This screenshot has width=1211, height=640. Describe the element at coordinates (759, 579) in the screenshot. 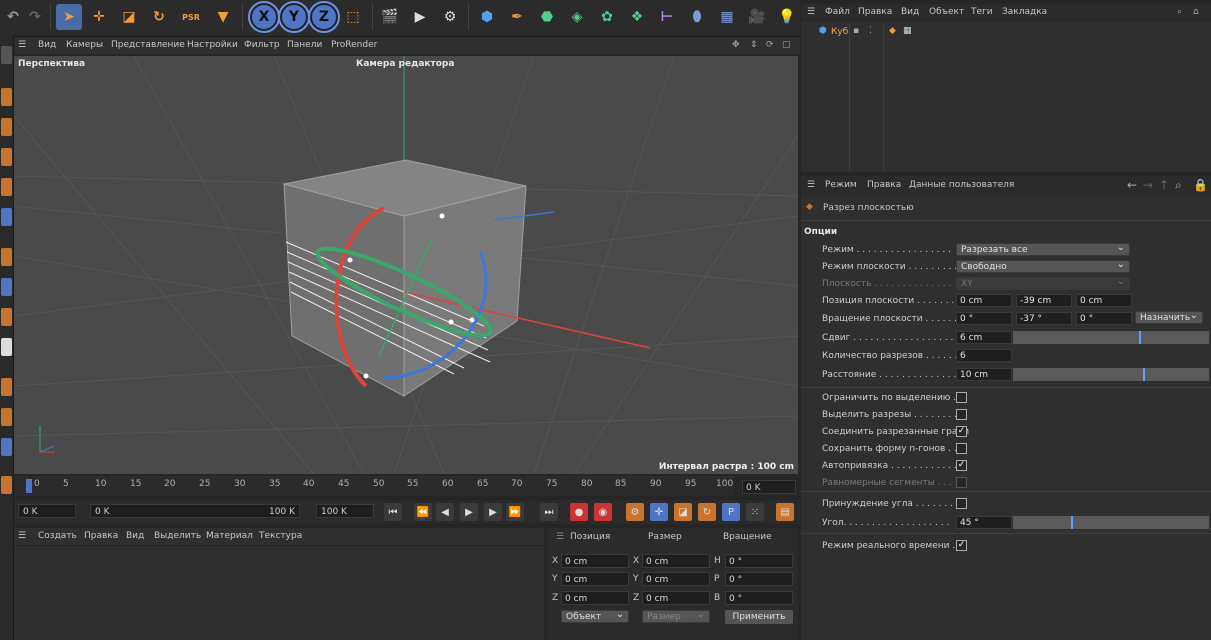

I see `rotation-p-field: 0 °` at that location.